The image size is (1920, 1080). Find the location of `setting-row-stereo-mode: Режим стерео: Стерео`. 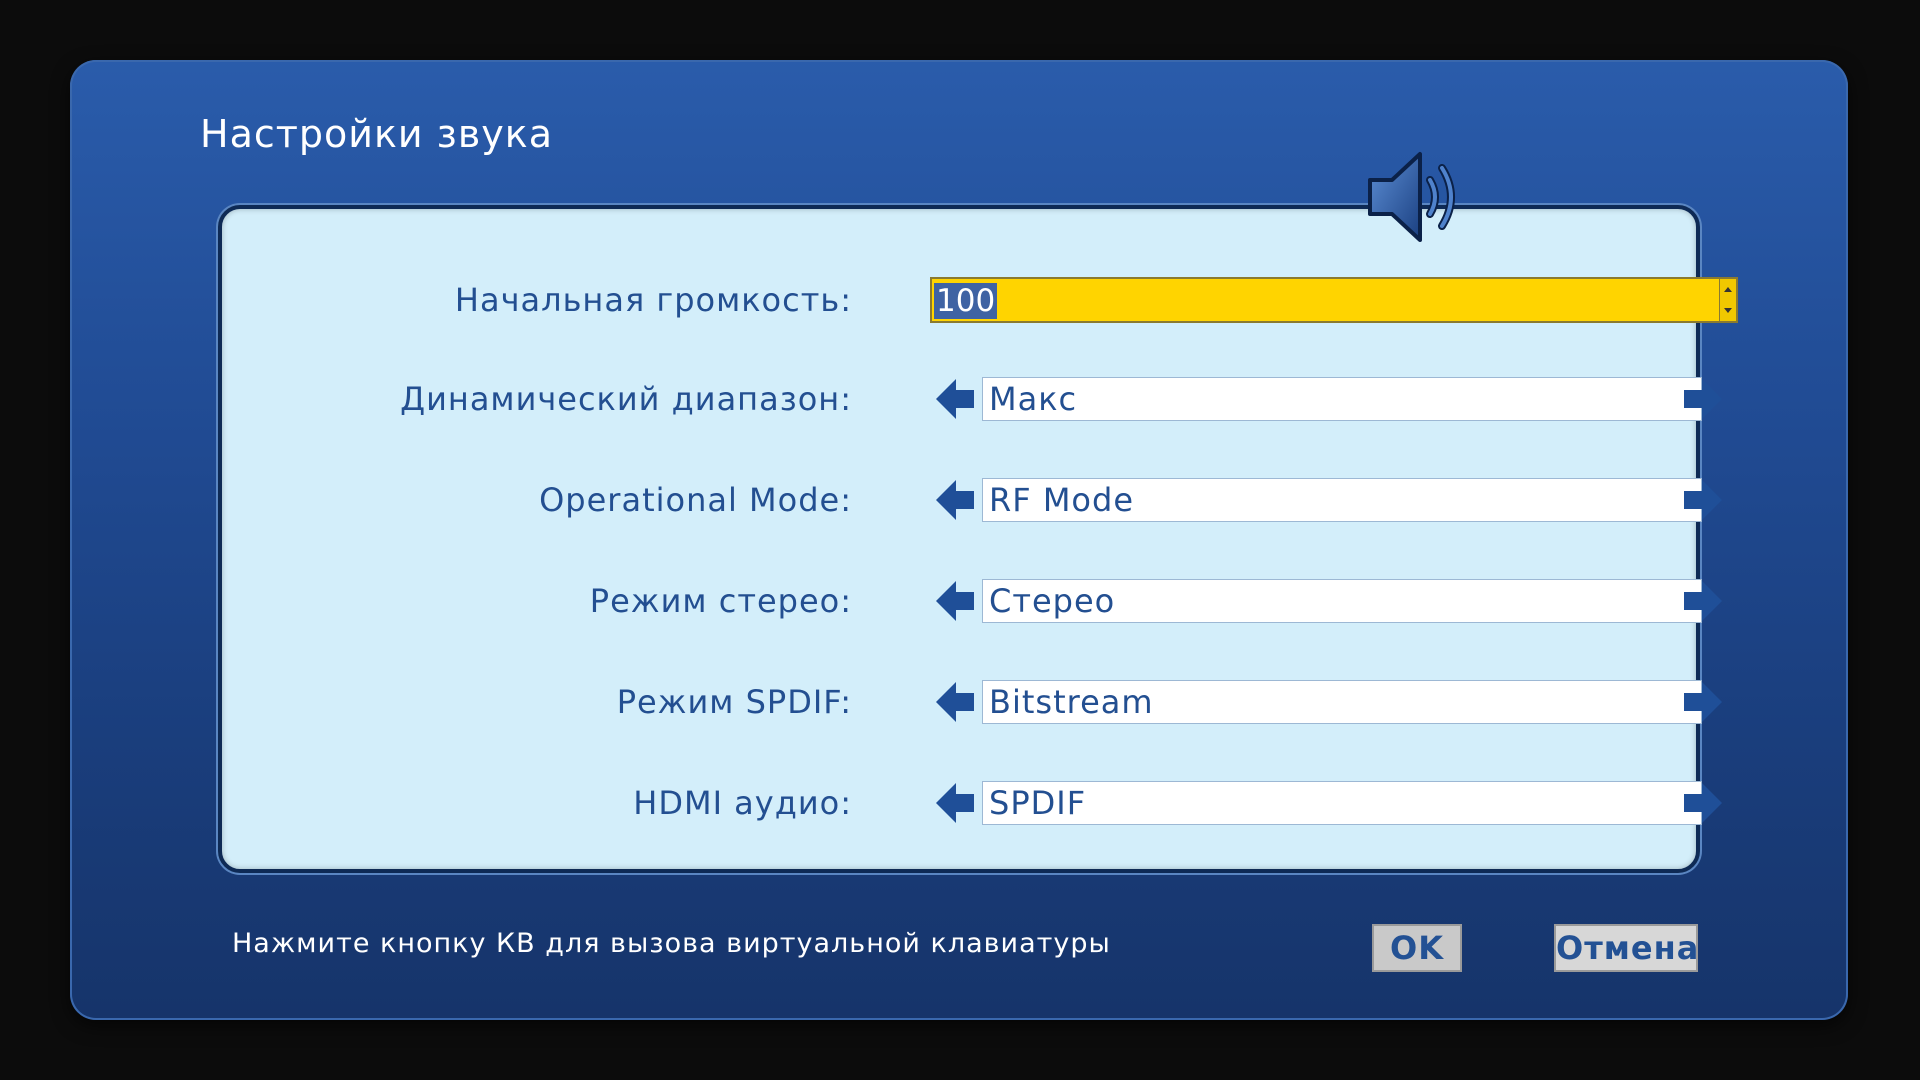

setting-row-stereo-mode: Режим стерео: Стерео is located at coordinates (972, 601).